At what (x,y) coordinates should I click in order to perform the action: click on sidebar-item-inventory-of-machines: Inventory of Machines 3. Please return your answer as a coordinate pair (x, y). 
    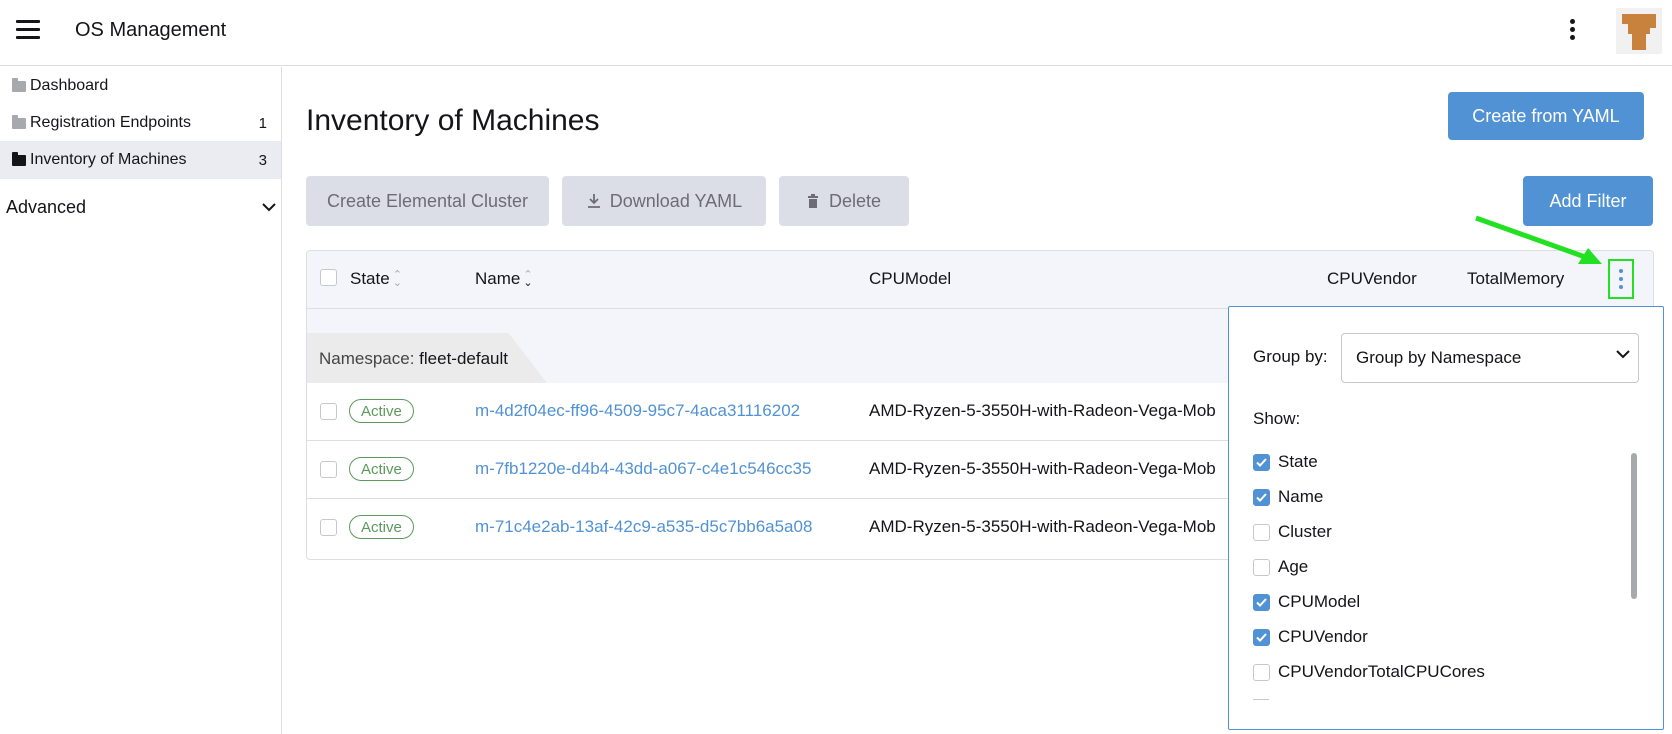
    Looking at the image, I should click on (140, 160).